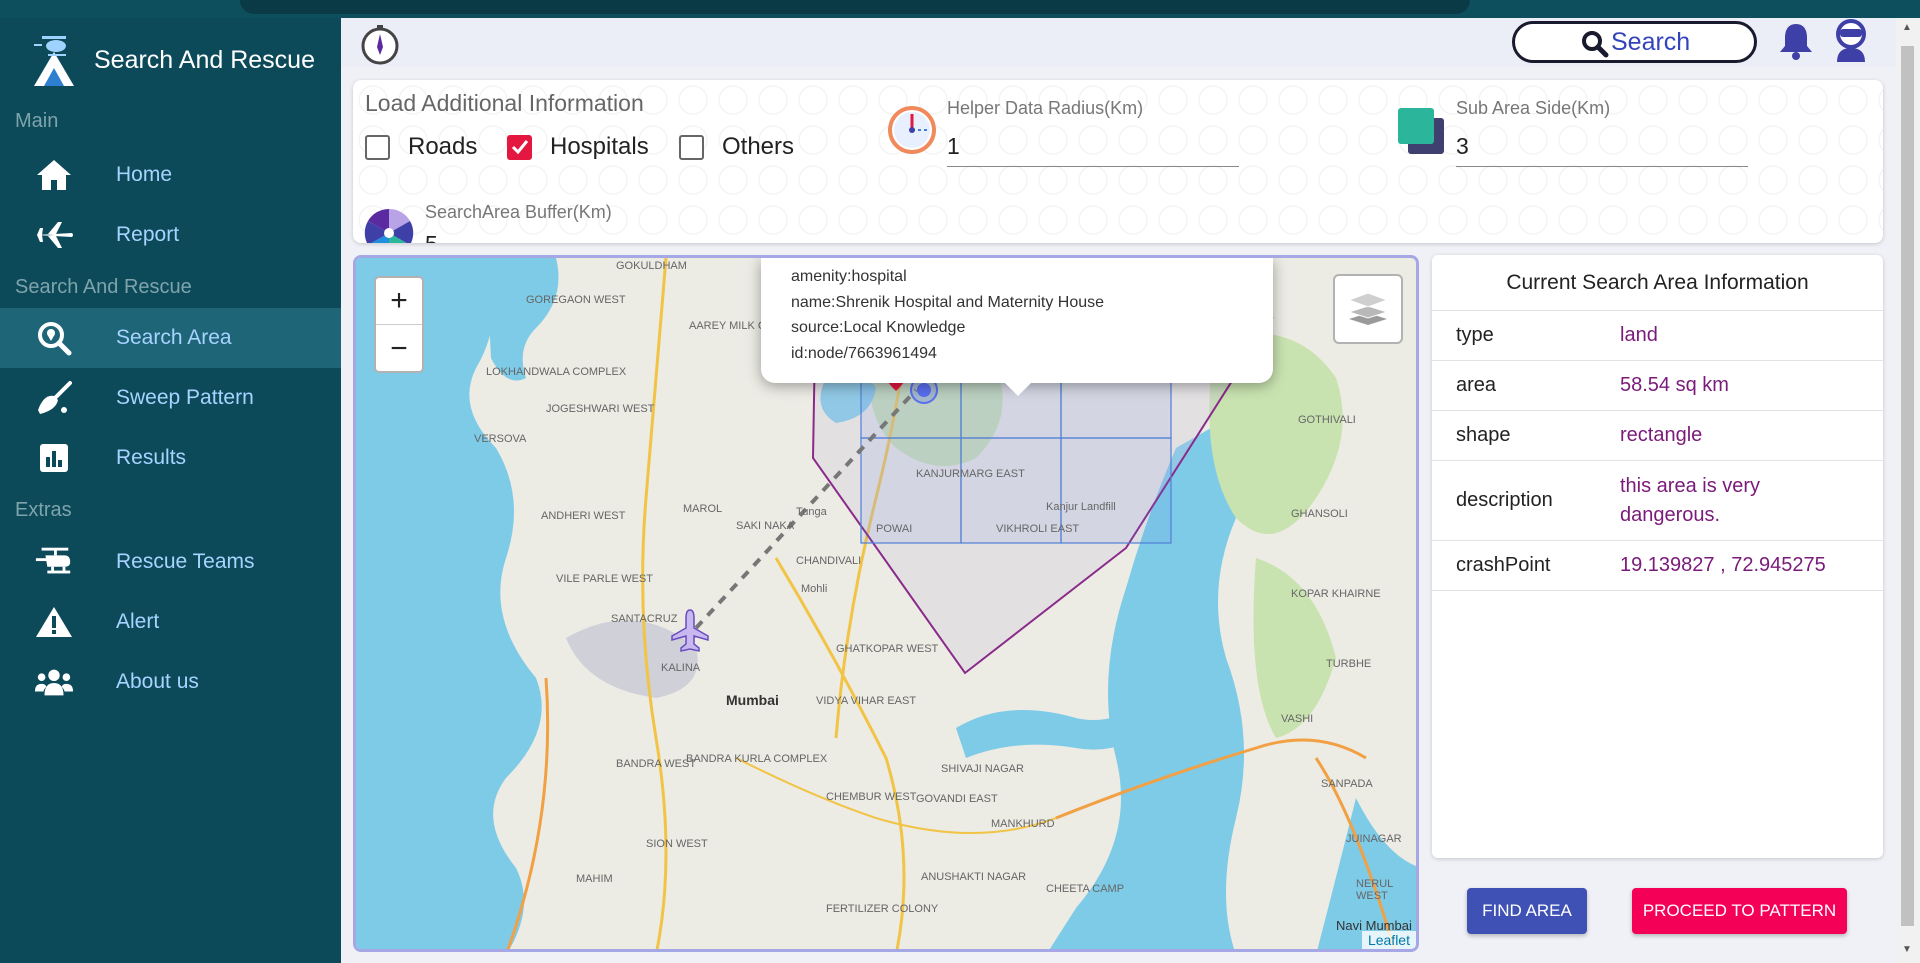 The image size is (1920, 963). What do you see at coordinates (849, 276) in the screenshot?
I see `popup-amenity: amenity:hospital` at bounding box center [849, 276].